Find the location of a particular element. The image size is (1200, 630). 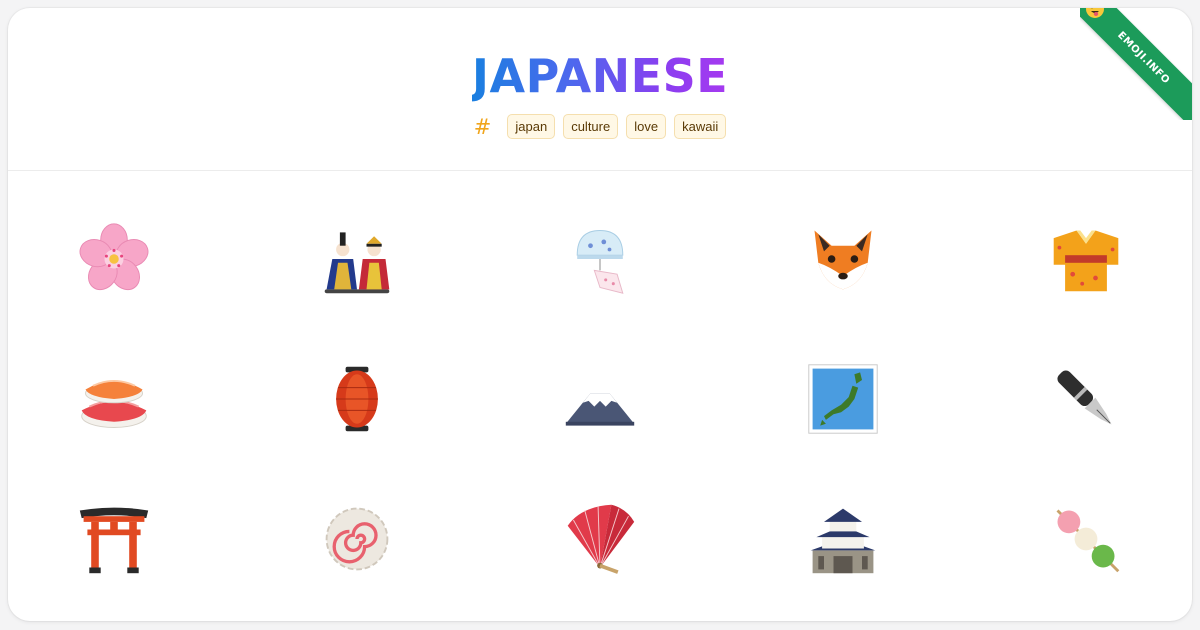

tag-kawaii: kawaii is located at coordinates (700, 126).